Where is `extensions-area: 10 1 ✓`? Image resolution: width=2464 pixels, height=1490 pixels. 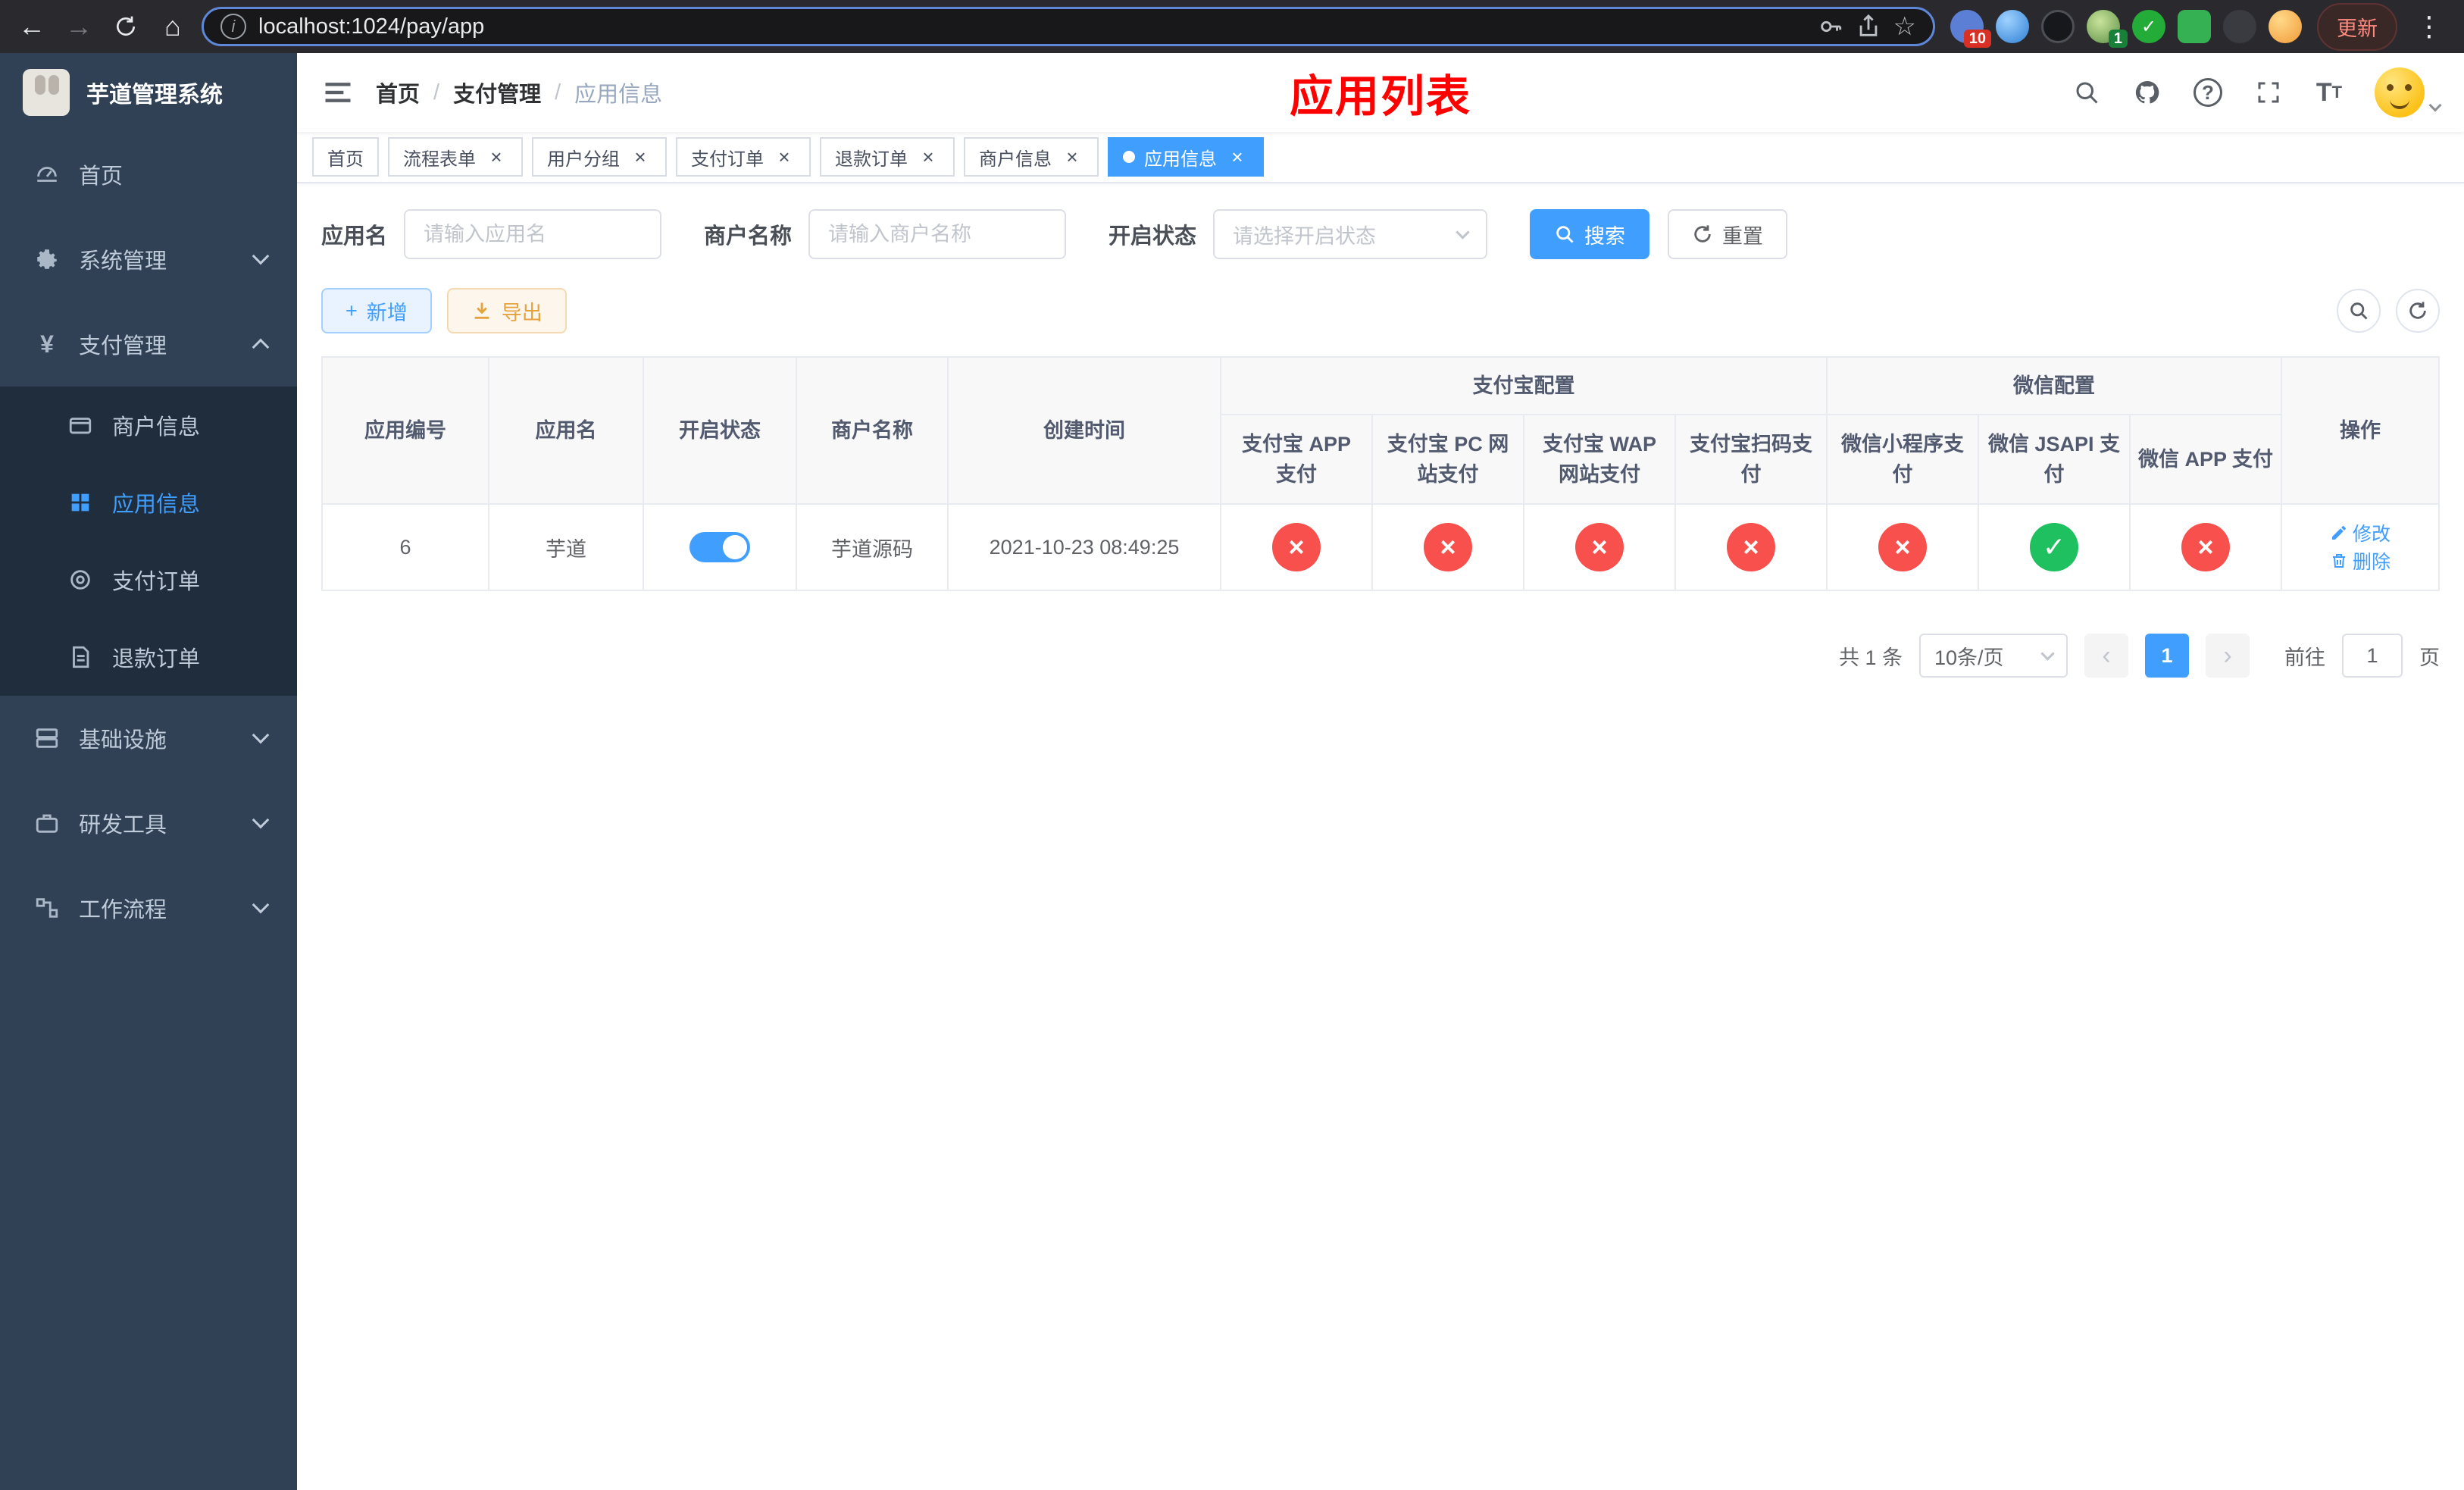 extensions-area: 10 1 ✓ is located at coordinates (2126, 29).